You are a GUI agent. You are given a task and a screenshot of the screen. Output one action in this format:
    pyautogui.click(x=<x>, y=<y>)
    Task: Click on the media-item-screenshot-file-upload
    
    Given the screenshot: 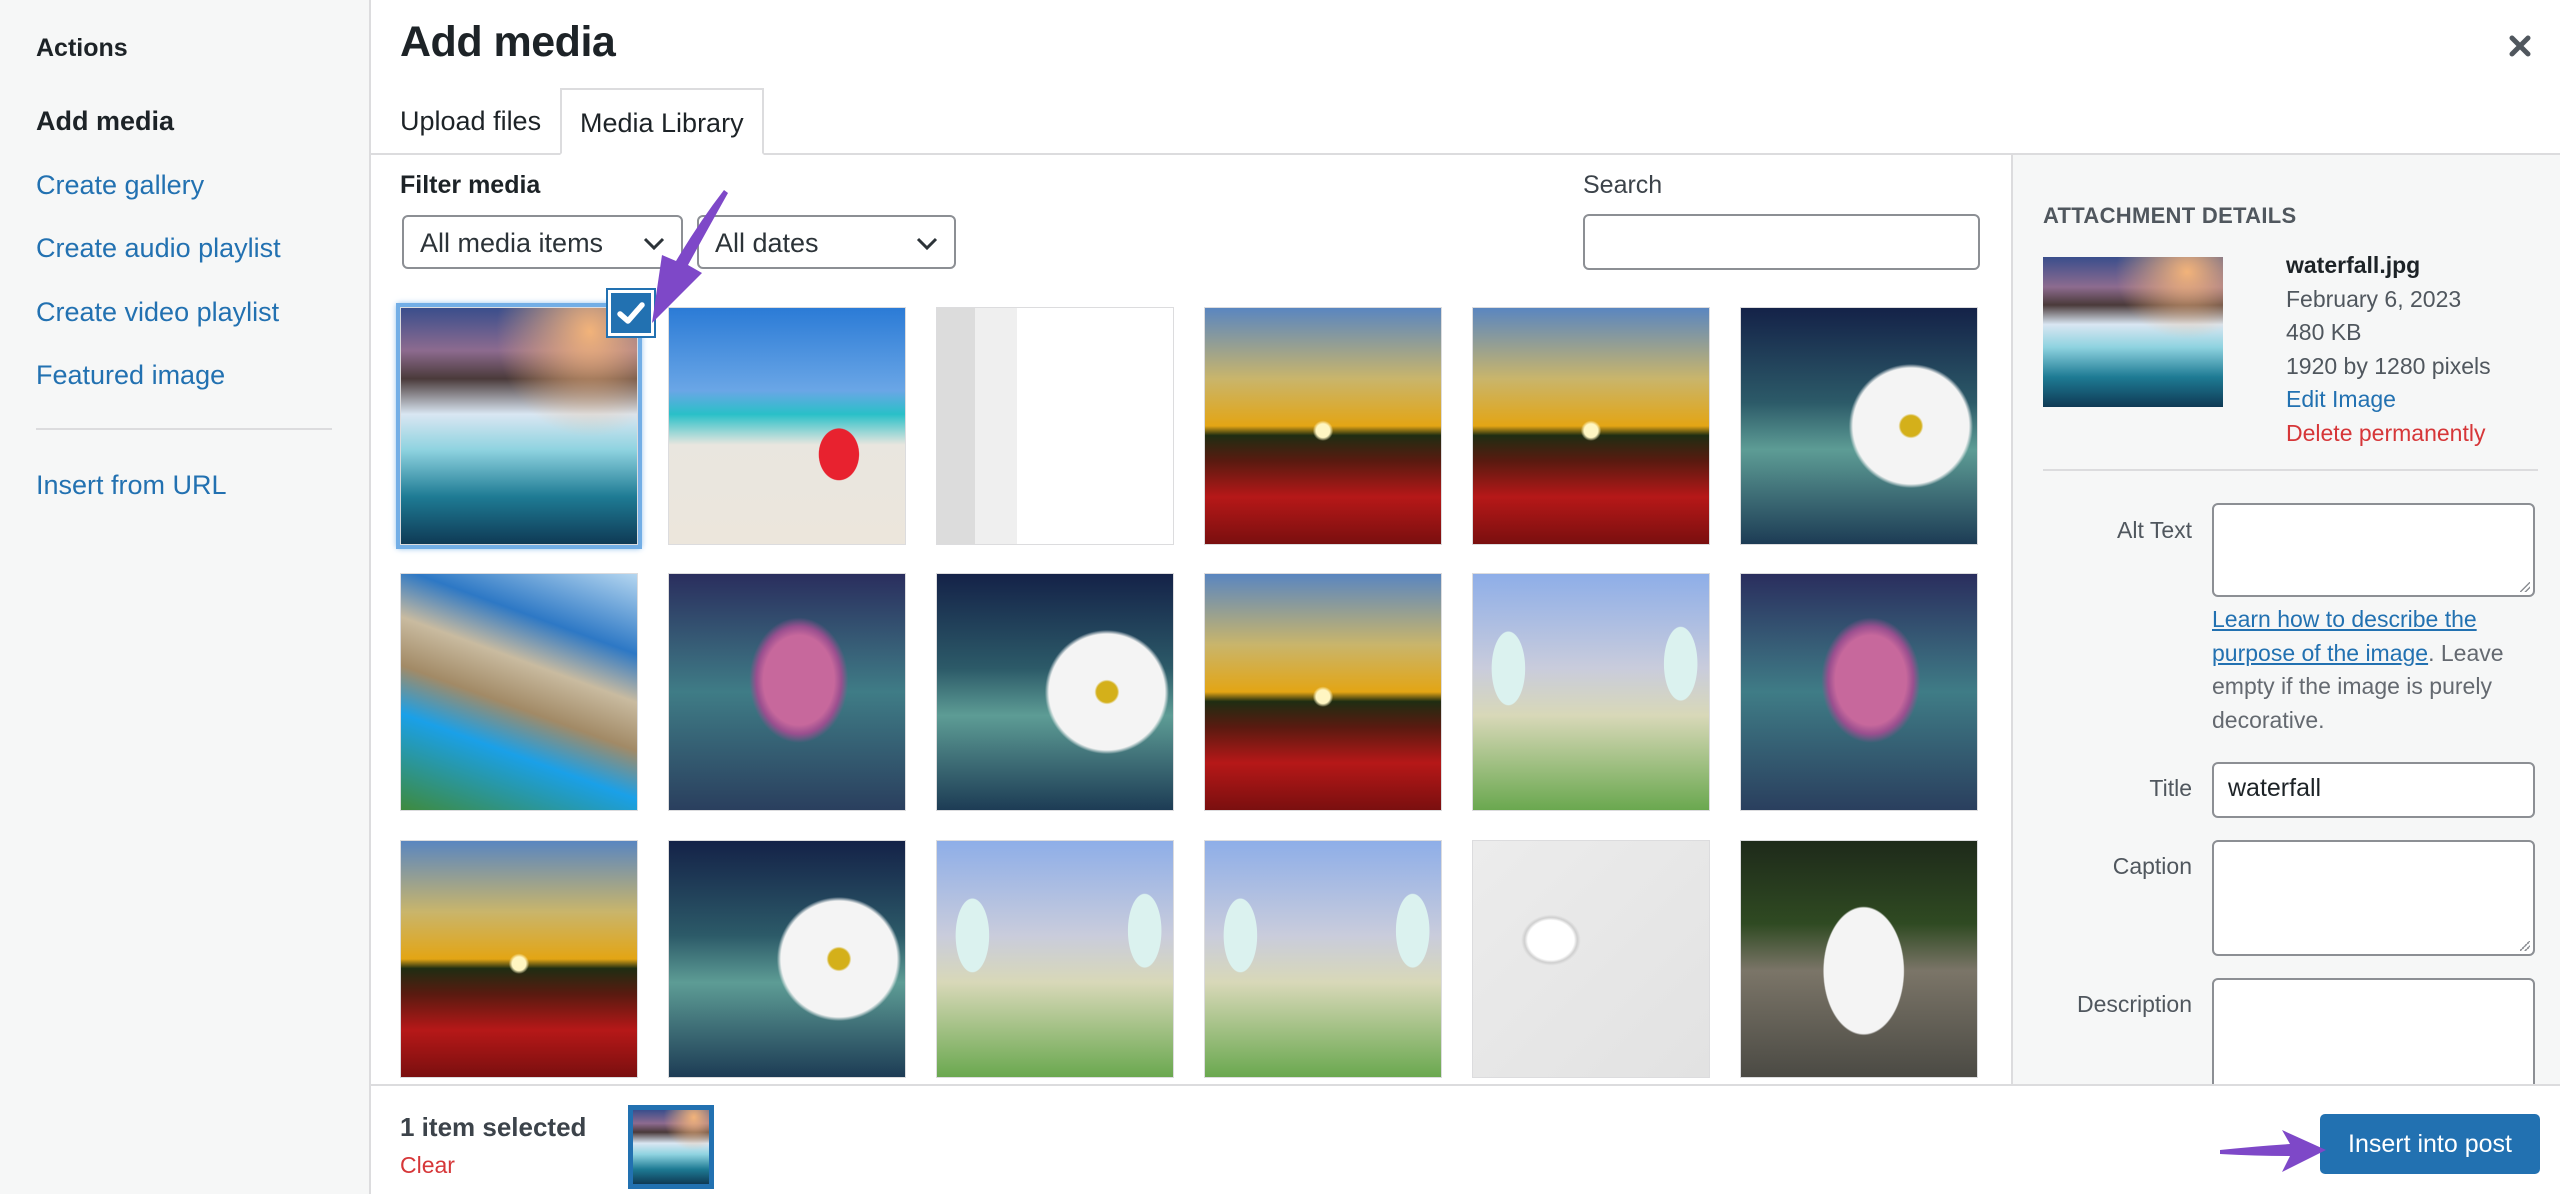 What is the action you would take?
    pyautogui.click(x=1055, y=426)
    